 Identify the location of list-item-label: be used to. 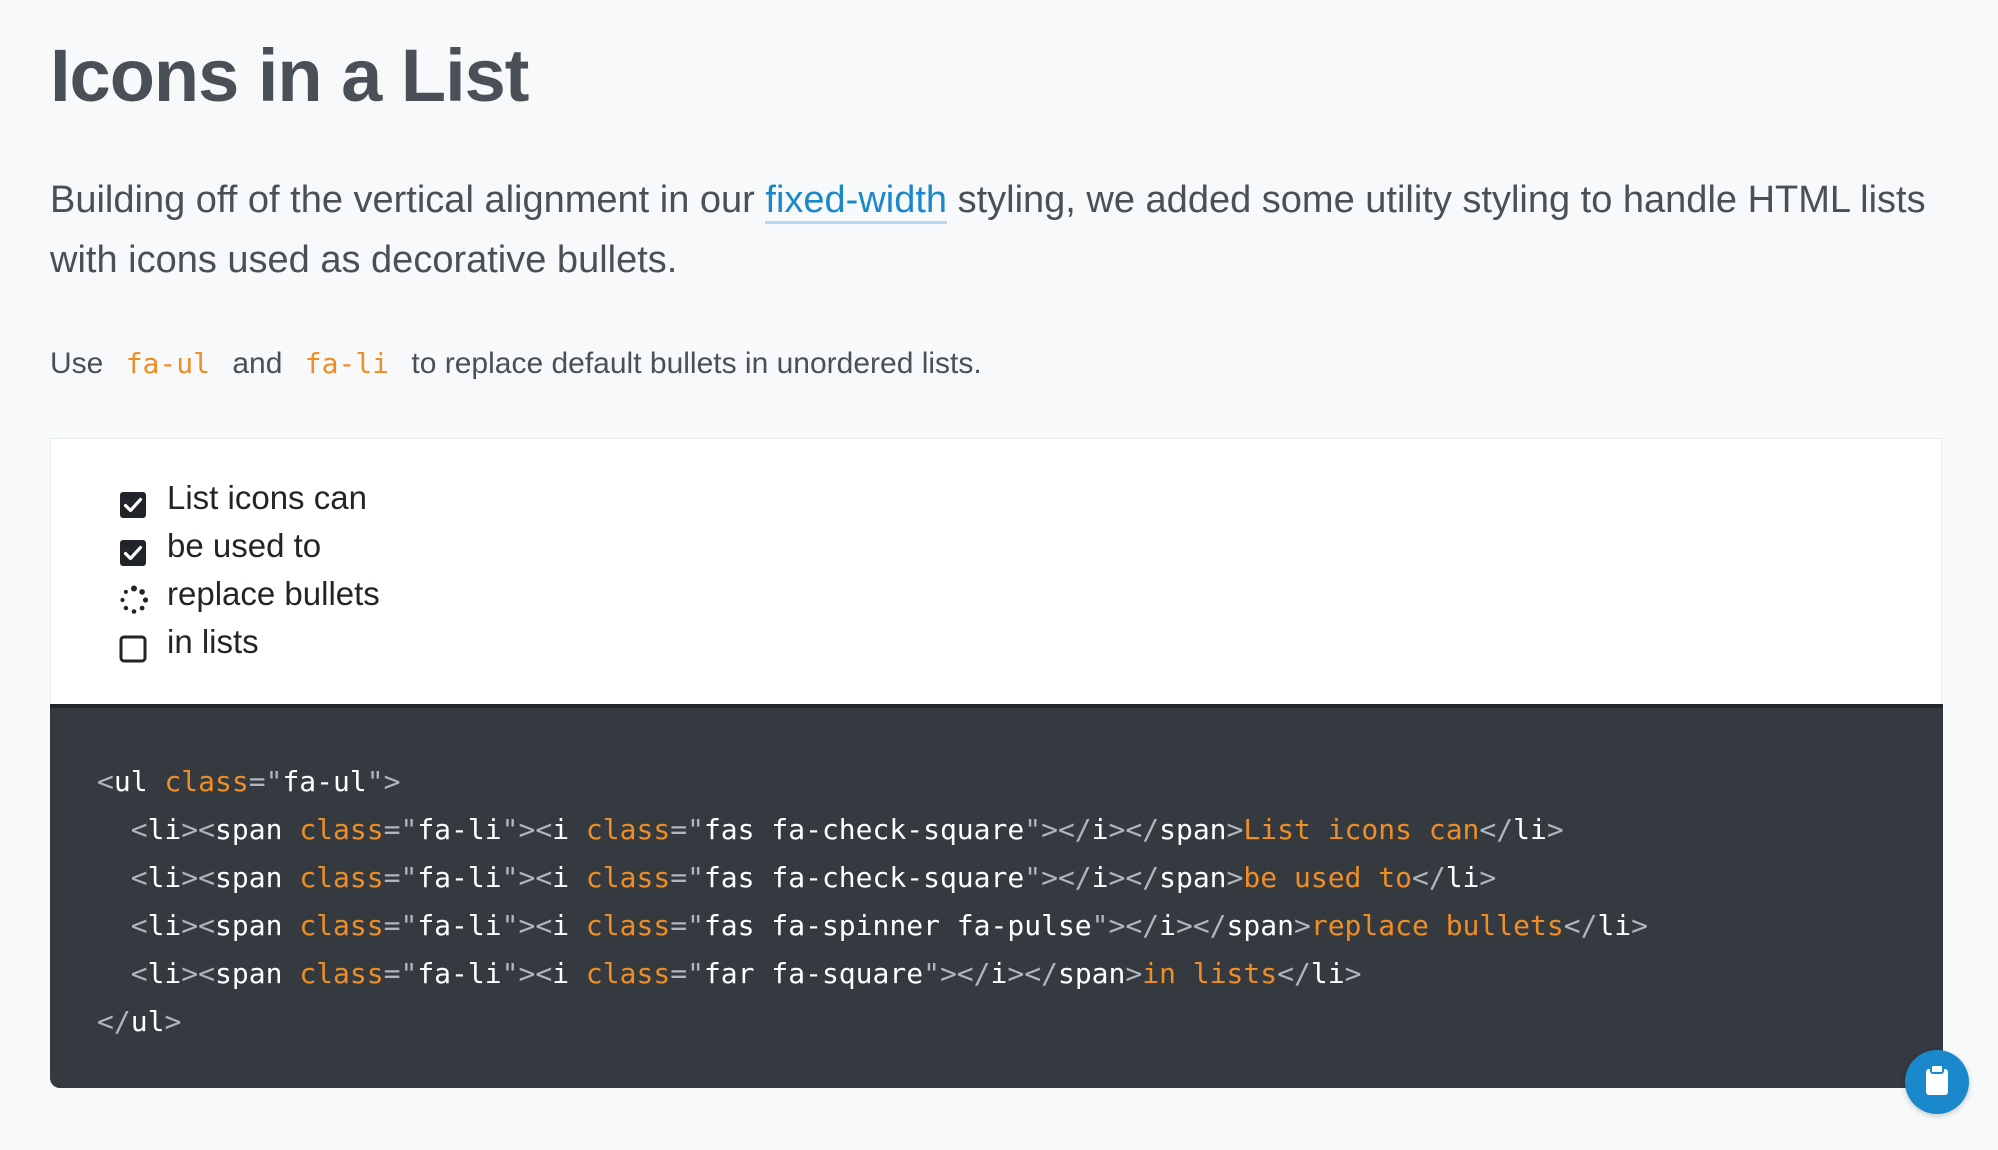
(244, 545).